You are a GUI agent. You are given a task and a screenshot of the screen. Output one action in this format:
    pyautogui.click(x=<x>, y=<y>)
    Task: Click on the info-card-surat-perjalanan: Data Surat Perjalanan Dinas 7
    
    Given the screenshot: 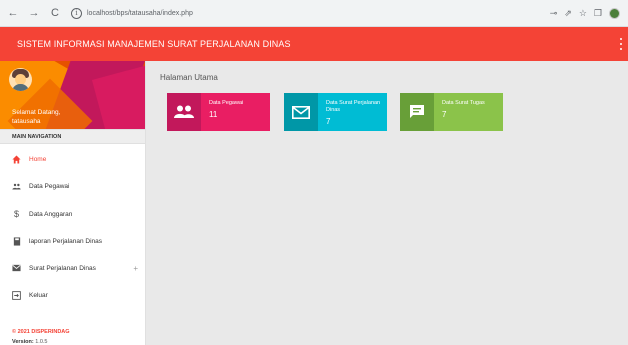 What is the action you would take?
    pyautogui.click(x=335, y=112)
    